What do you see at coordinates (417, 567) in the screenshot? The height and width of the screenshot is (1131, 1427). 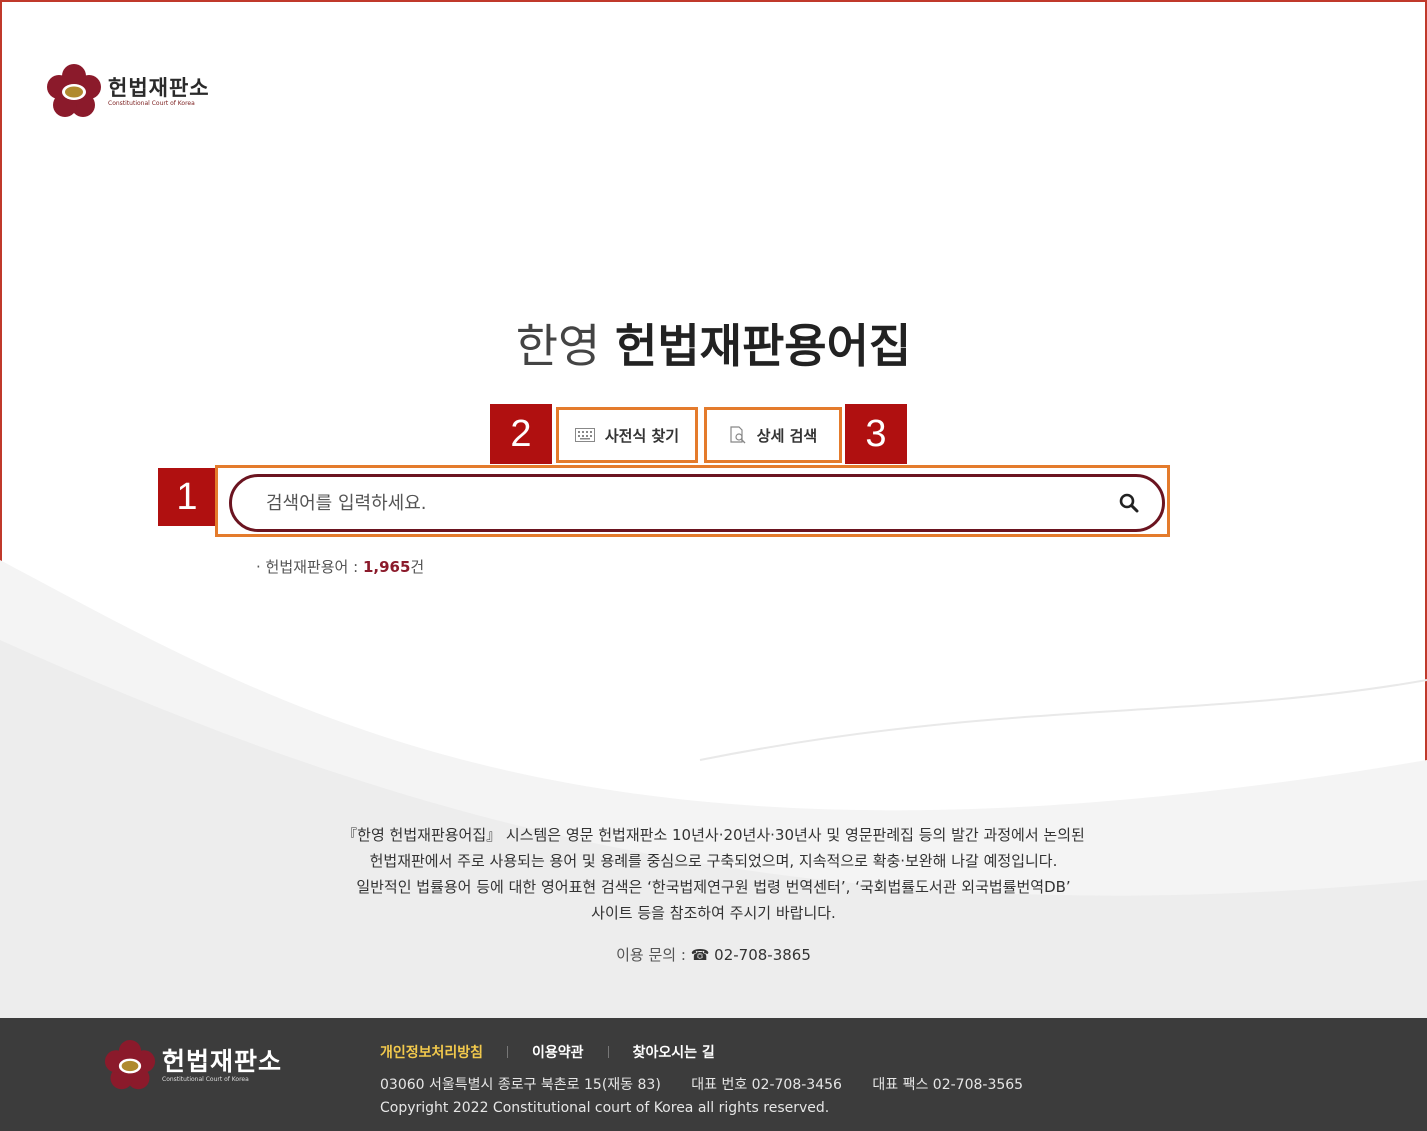 I see `term-count-unit: 건` at bounding box center [417, 567].